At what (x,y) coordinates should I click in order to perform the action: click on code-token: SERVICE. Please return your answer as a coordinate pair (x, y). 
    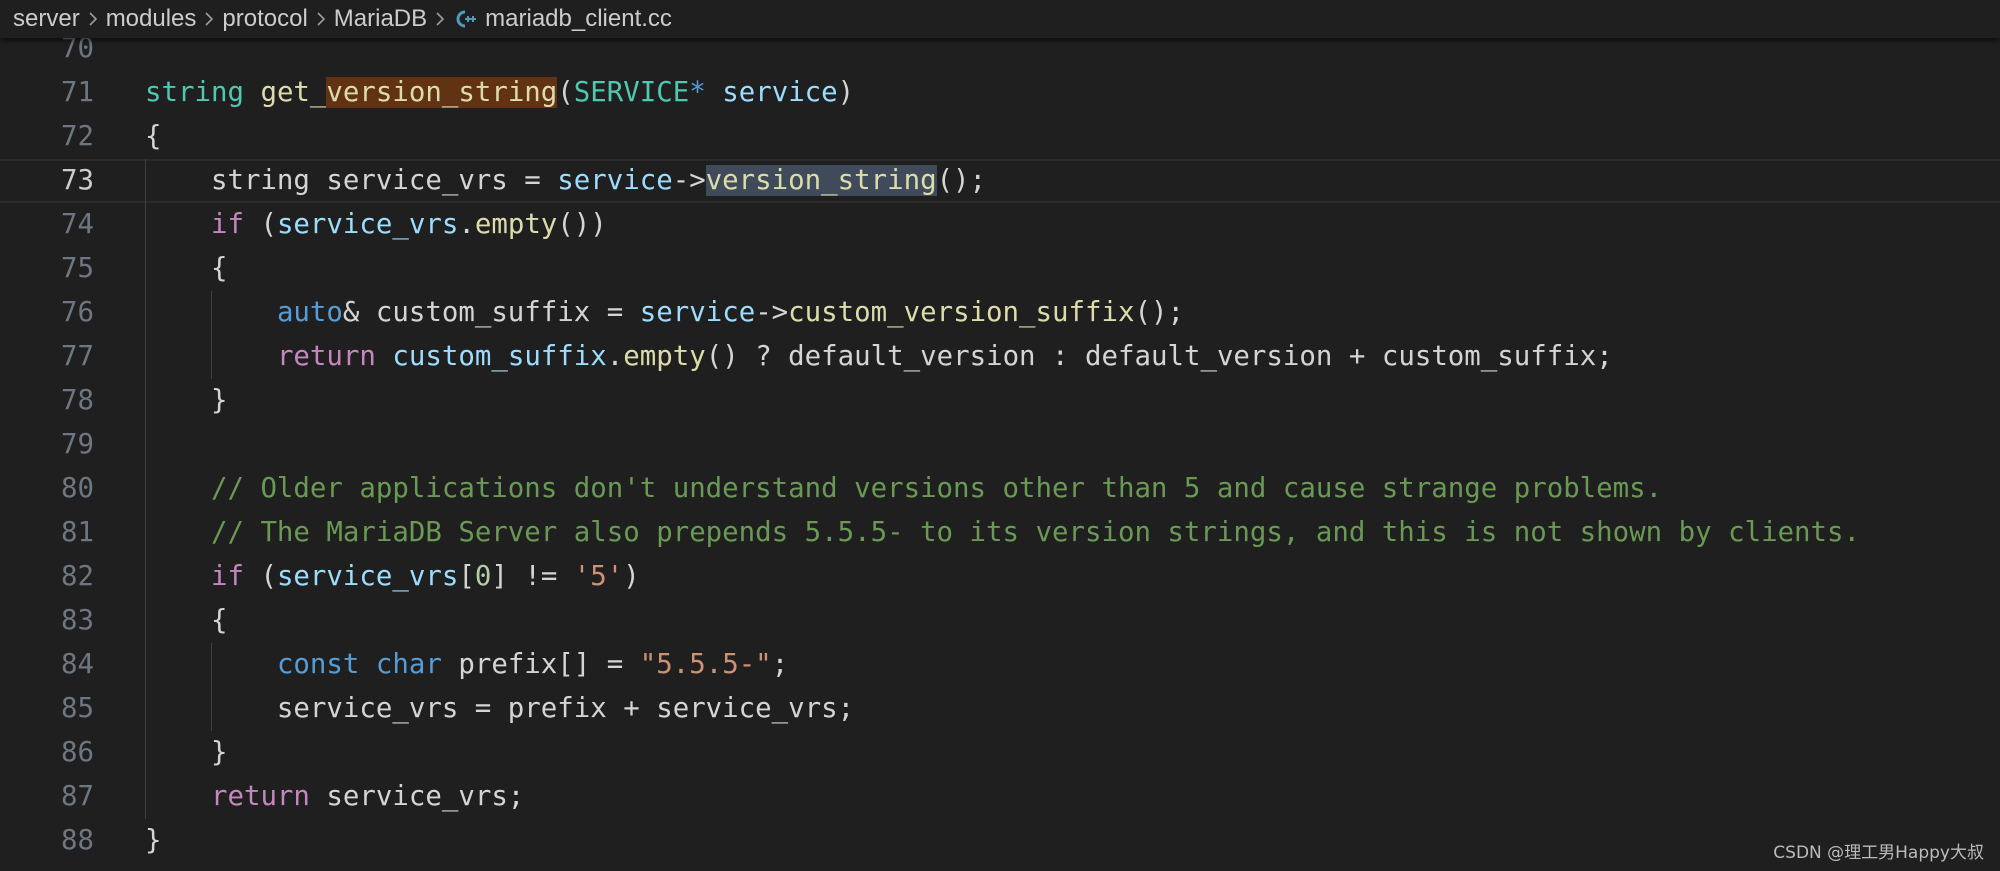
    Looking at the image, I should click on (631, 92).